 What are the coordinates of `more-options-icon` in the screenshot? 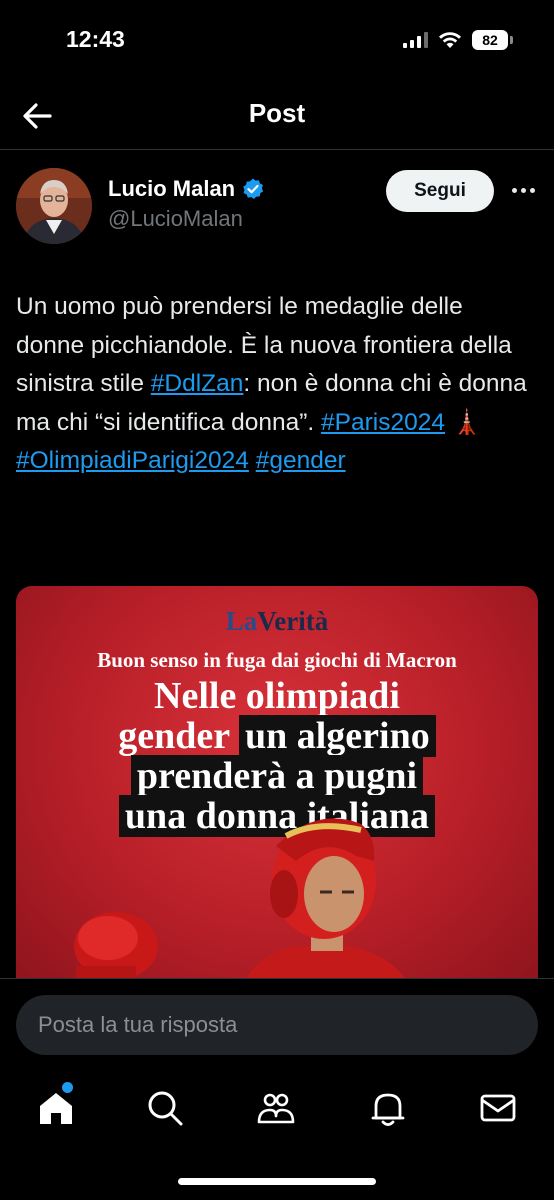 It's located at (523, 190).